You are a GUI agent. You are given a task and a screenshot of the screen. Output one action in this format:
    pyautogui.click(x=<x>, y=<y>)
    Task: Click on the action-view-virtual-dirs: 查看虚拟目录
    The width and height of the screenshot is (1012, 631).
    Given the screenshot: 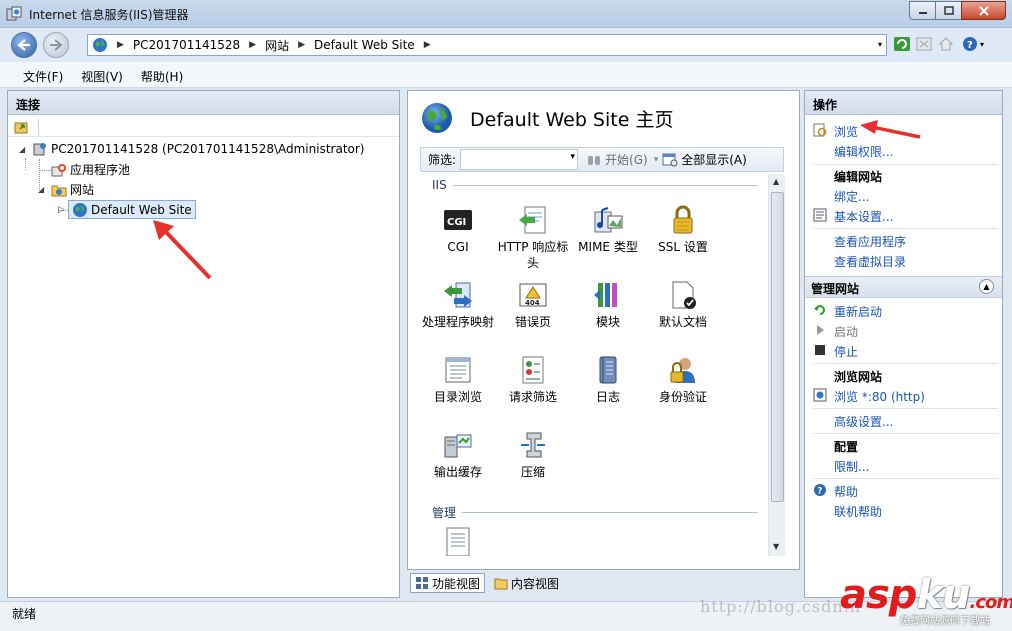 What is the action you would take?
    pyautogui.click(x=870, y=261)
    